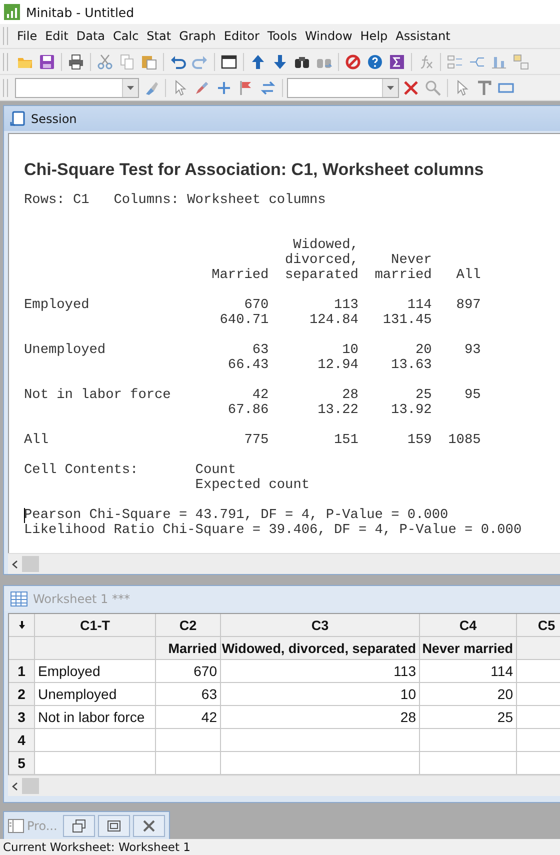 This screenshot has width=560, height=855. Describe the element at coordinates (468, 717) in the screenshot. I see `table-cell: 25` at that location.